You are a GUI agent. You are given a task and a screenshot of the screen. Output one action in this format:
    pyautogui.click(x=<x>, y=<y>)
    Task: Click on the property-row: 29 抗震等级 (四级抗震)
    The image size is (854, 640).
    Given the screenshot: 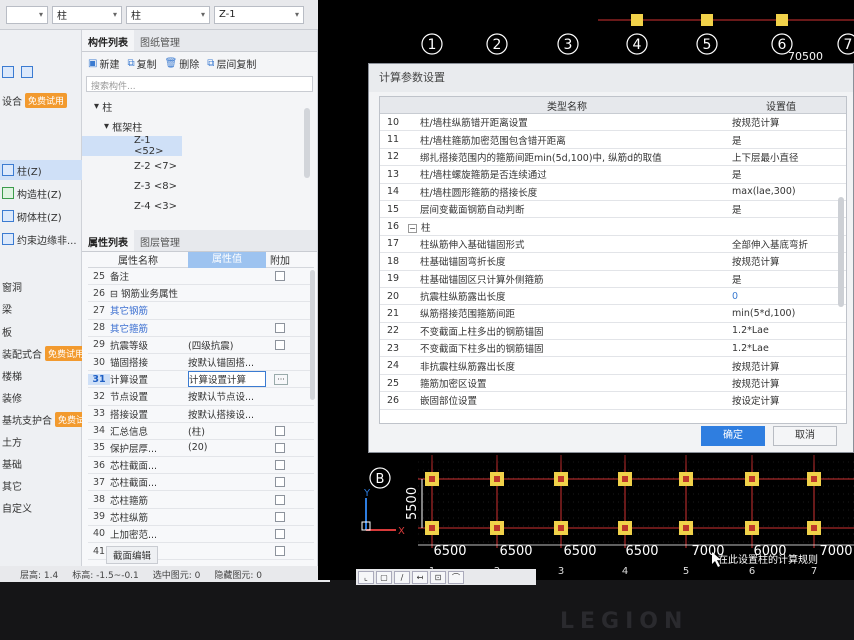 What is the action you would take?
    pyautogui.click(x=201, y=345)
    